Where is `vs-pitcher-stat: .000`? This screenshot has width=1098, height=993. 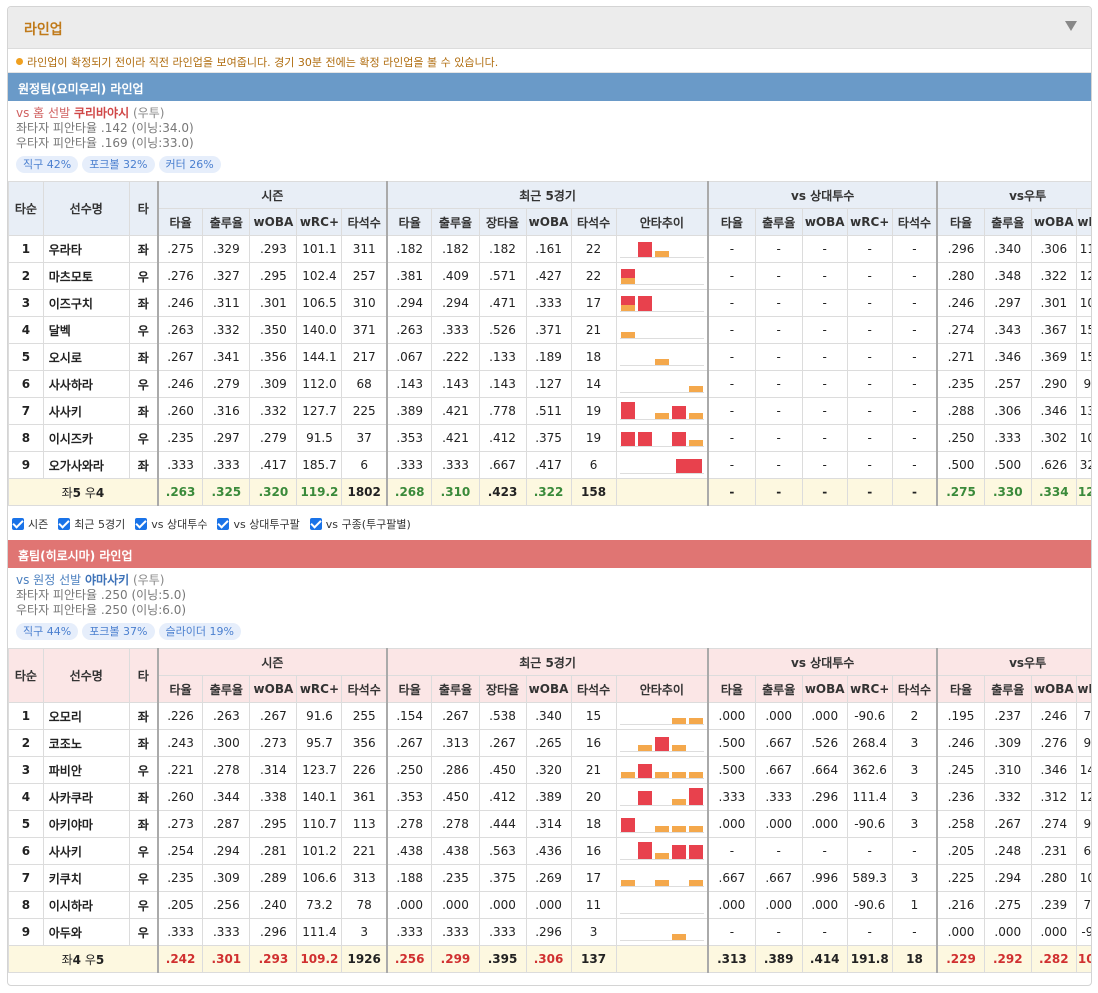
vs-pitcher-stat: .000 is located at coordinates (824, 716).